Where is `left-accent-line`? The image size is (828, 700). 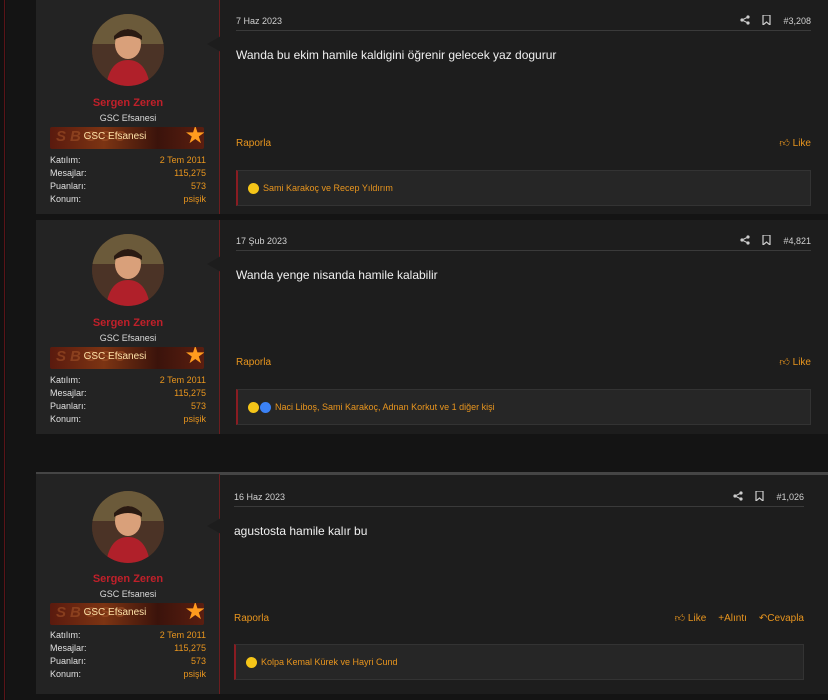 left-accent-line is located at coordinates (4, 350).